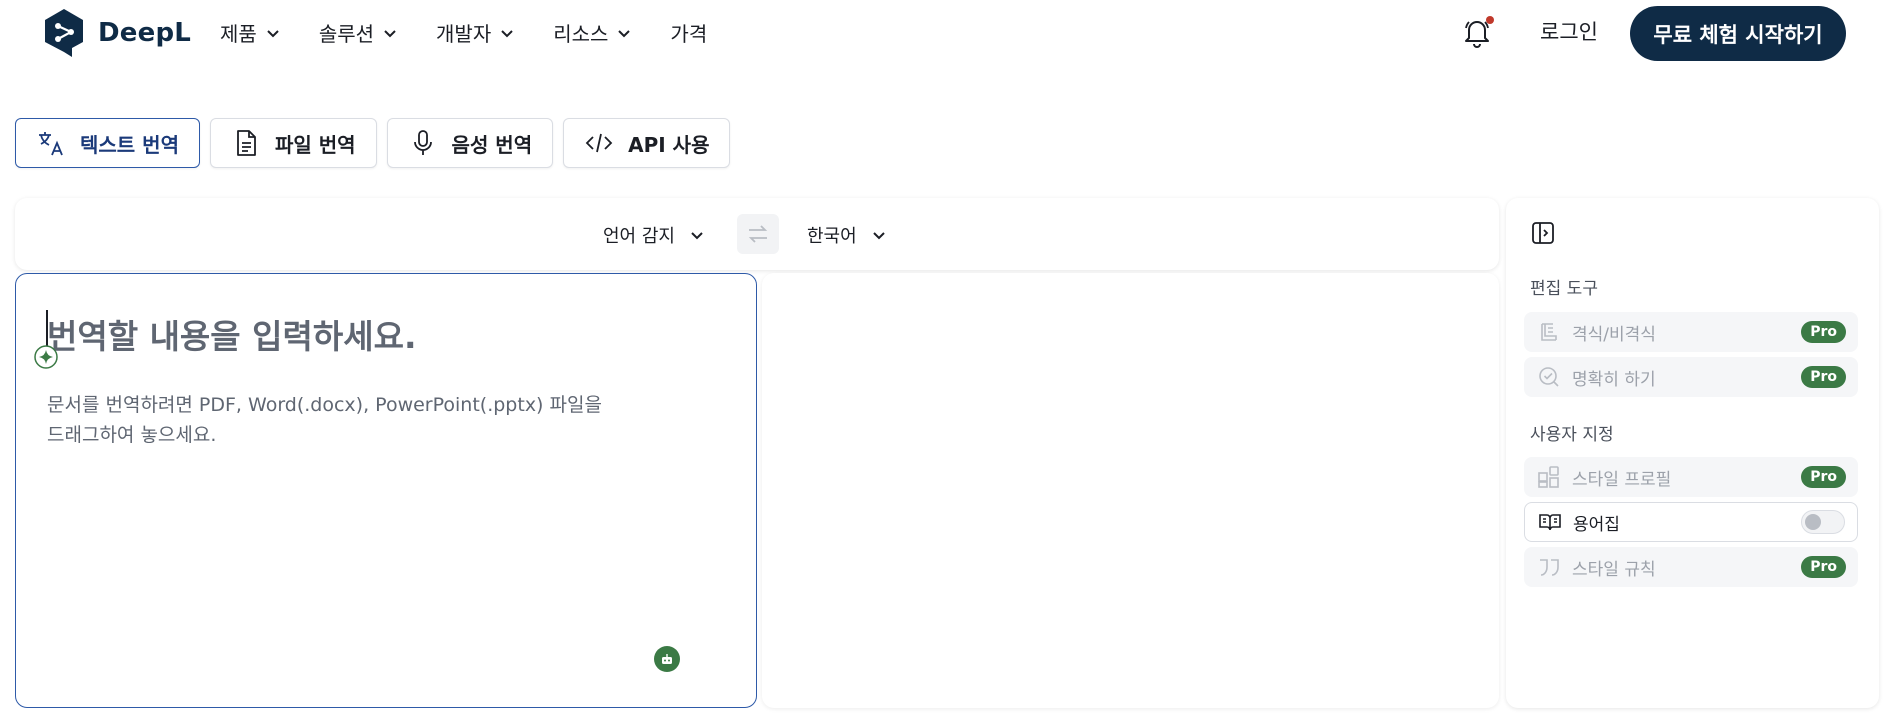  What do you see at coordinates (1691, 377) in the screenshot?
I see `clarify-row: 명확히 하기 Pro` at bounding box center [1691, 377].